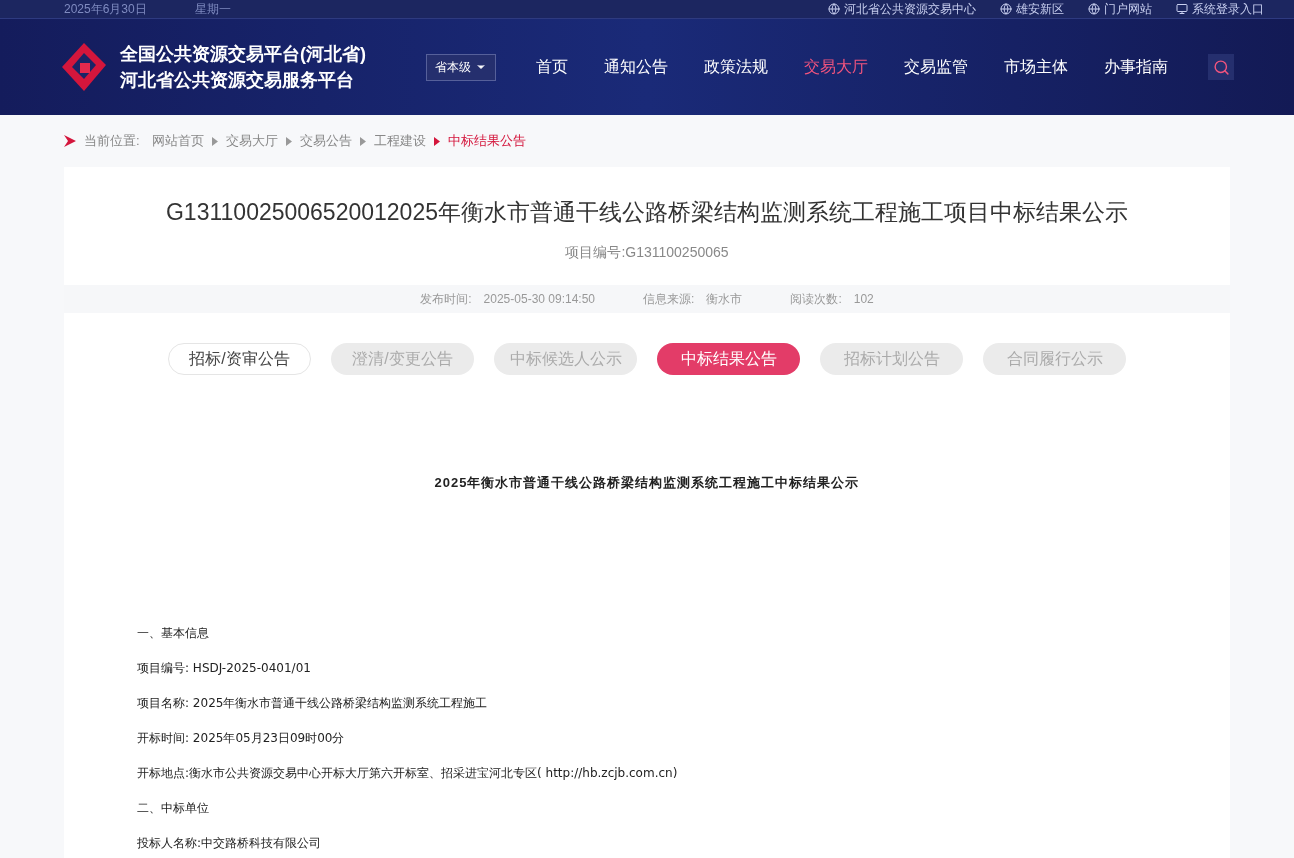  I want to click on platform-subtitle: 河北省公共资源交易服务平台, so click(237, 80).